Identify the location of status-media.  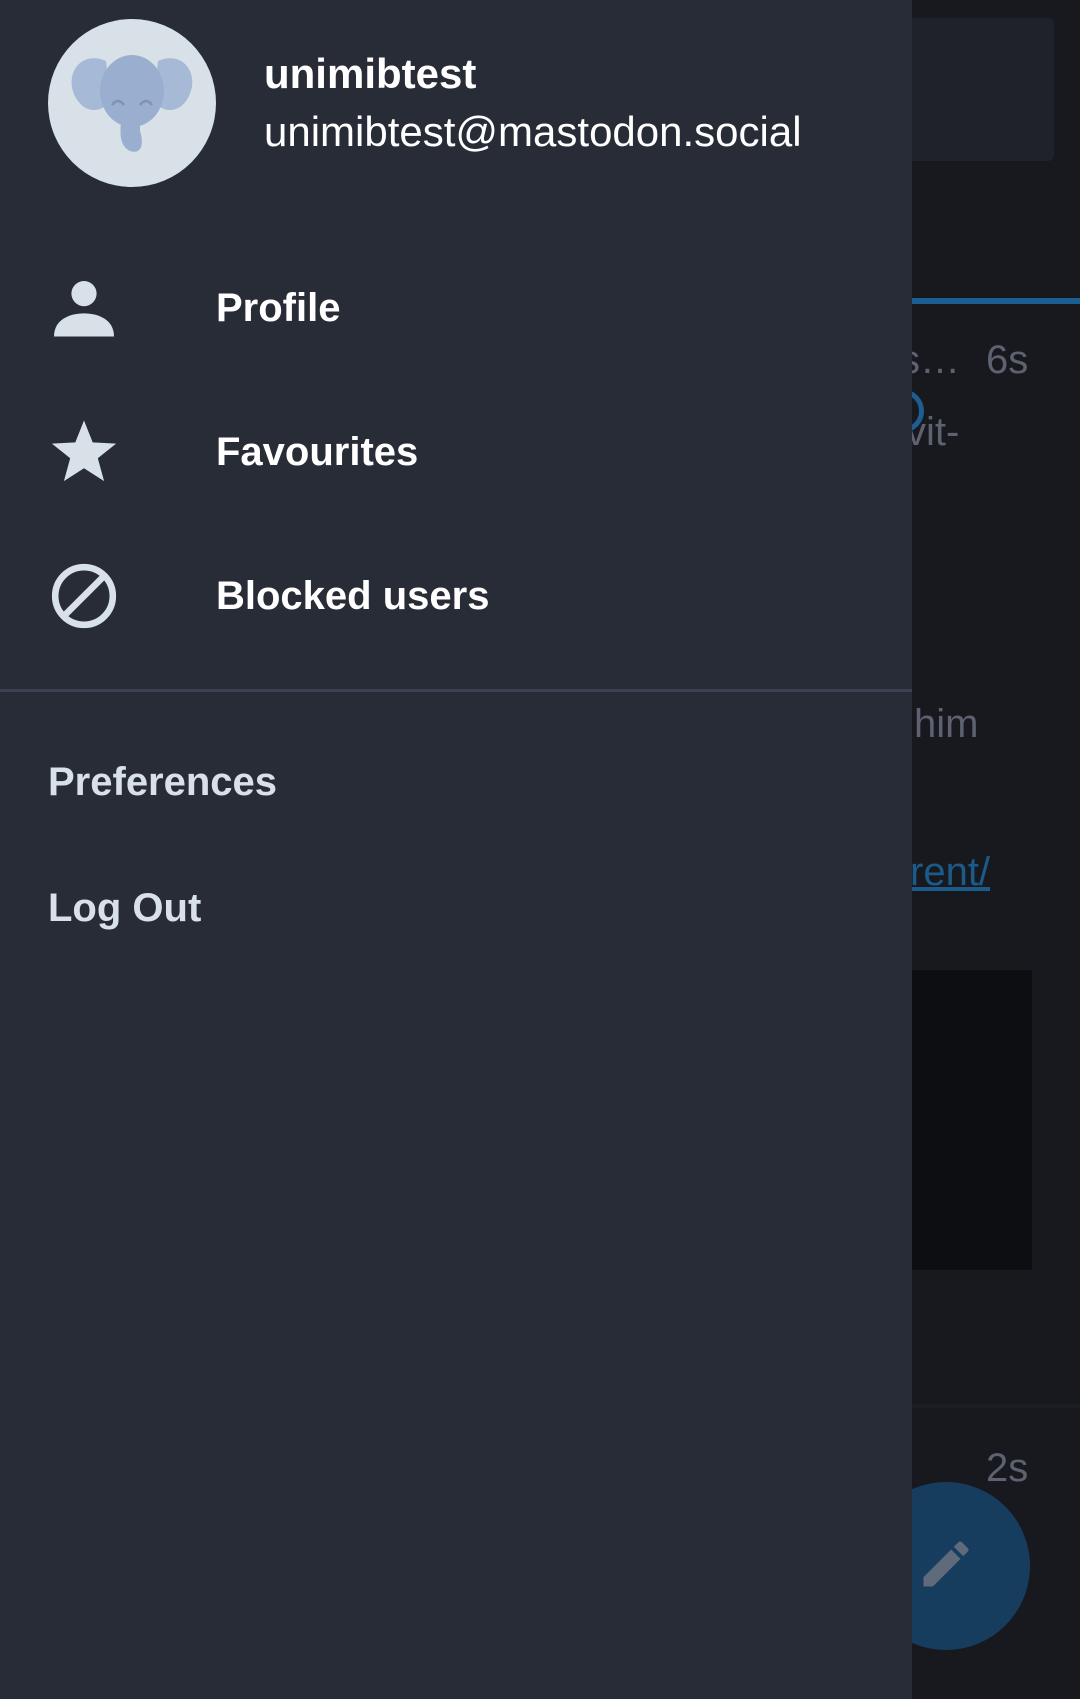
(966, 1120).